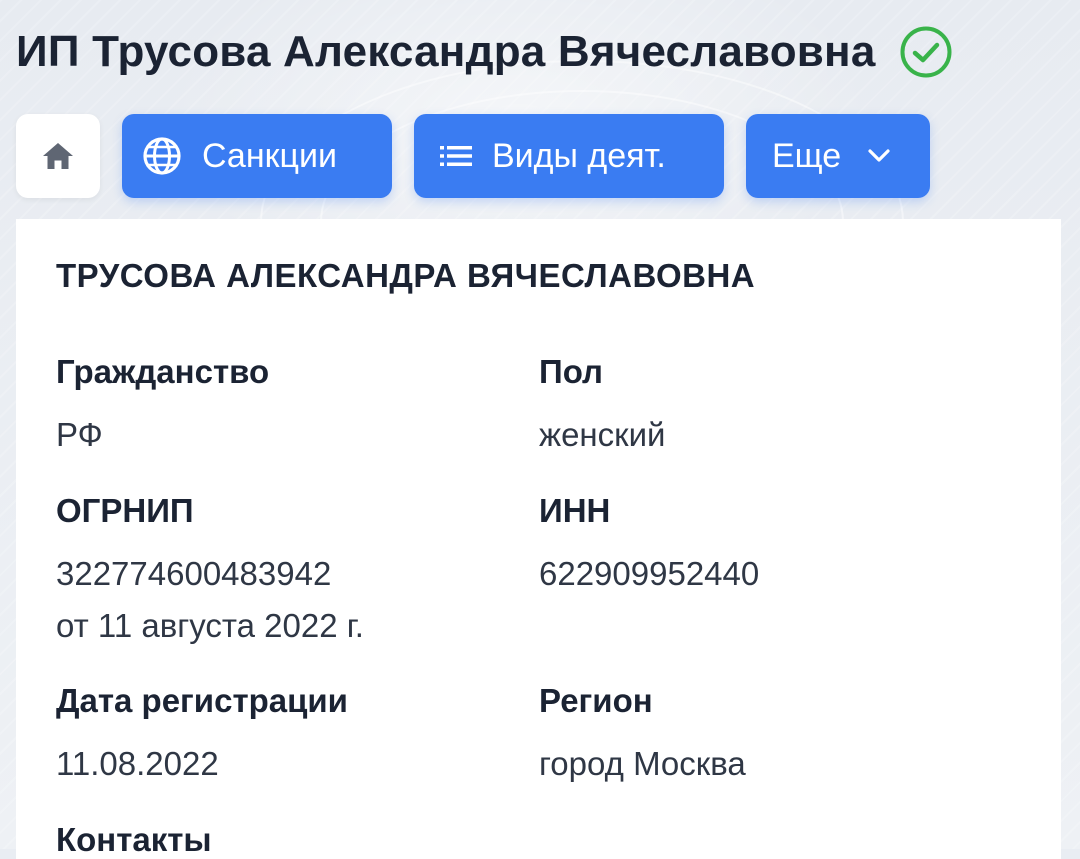 Image resolution: width=1080 pixels, height=859 pixels. I want to click on home-icon, so click(58, 156).